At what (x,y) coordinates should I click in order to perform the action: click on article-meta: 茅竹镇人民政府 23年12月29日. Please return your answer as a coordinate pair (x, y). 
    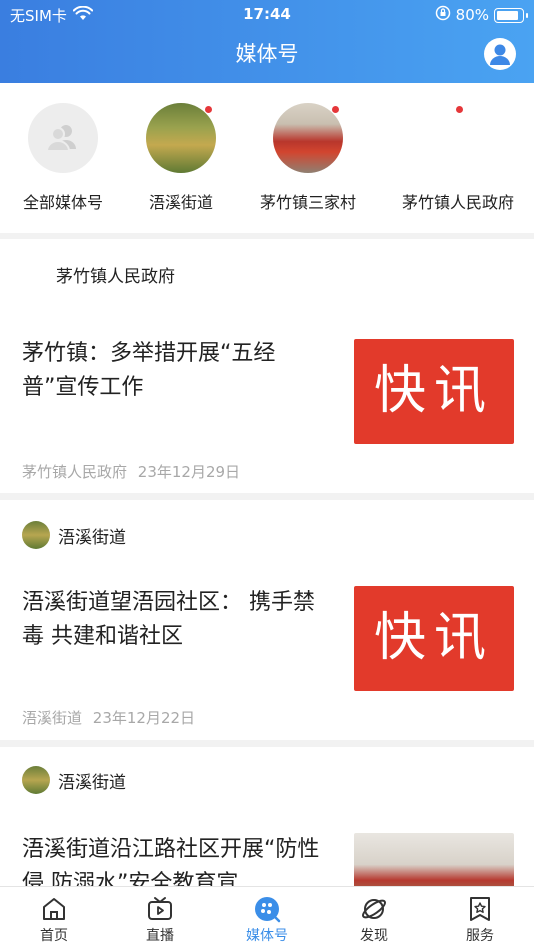
    Looking at the image, I should click on (131, 471).